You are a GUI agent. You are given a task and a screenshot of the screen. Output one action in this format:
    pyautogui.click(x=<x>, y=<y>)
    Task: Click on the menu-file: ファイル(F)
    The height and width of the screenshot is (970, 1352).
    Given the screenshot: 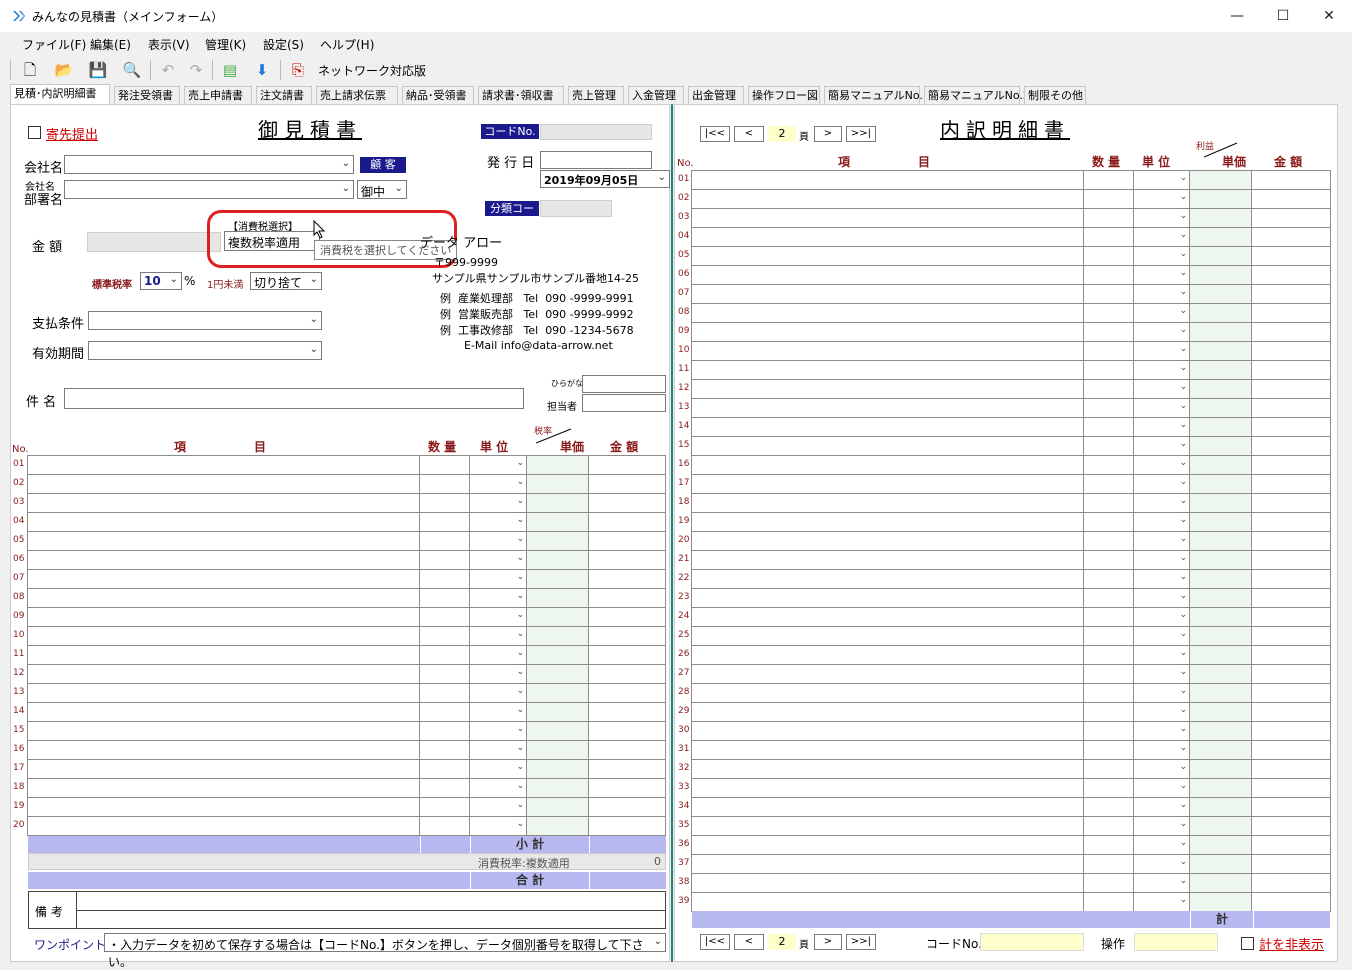 What is the action you would take?
    pyautogui.click(x=54, y=44)
    